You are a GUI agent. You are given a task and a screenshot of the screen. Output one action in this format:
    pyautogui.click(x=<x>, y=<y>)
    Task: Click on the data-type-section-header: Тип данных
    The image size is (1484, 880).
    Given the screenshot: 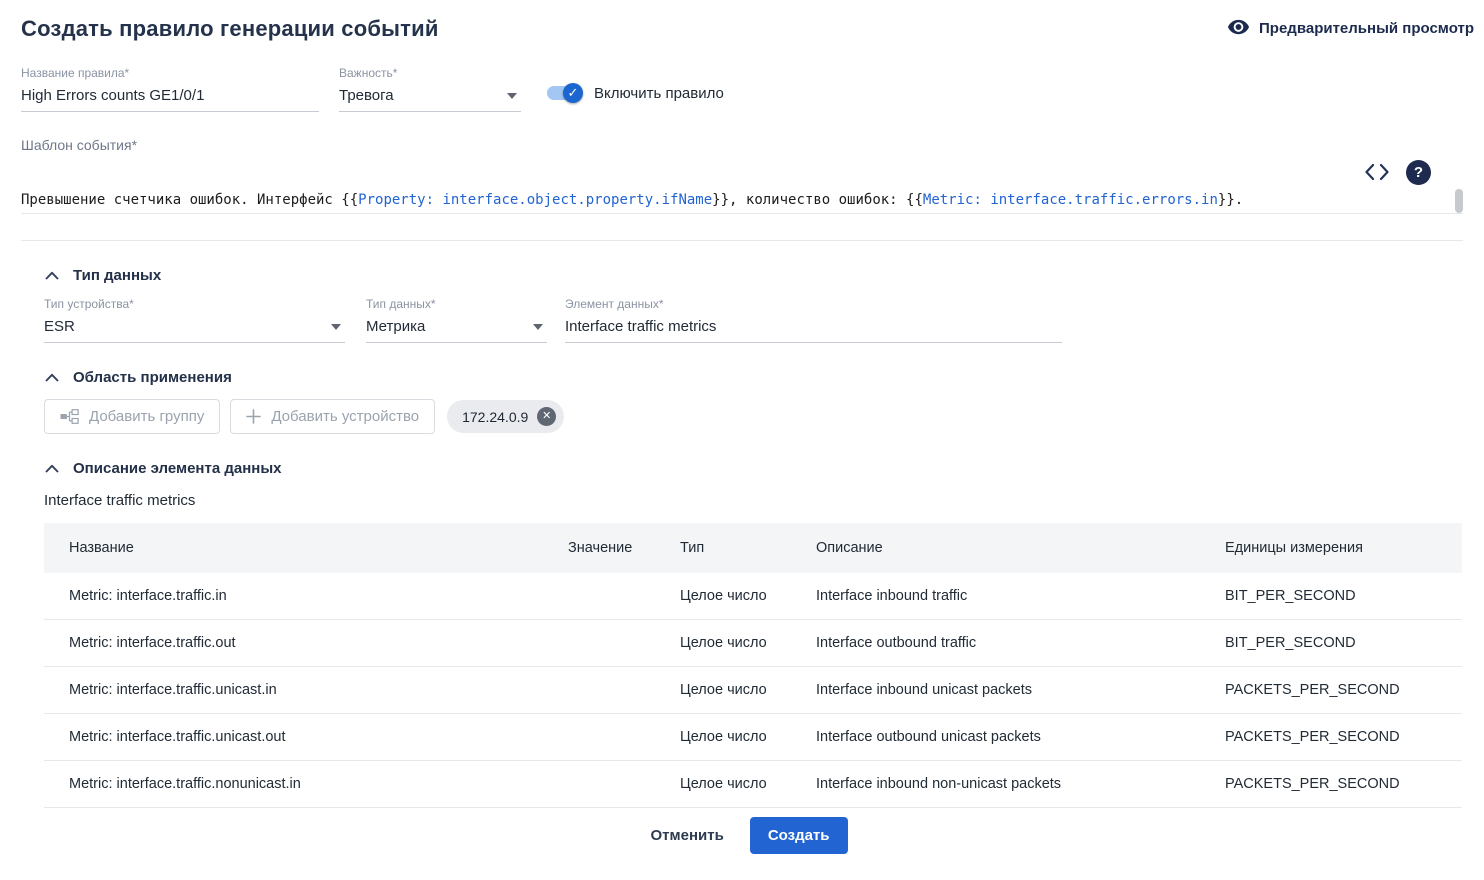 What is the action you would take?
    pyautogui.click(x=764, y=275)
    